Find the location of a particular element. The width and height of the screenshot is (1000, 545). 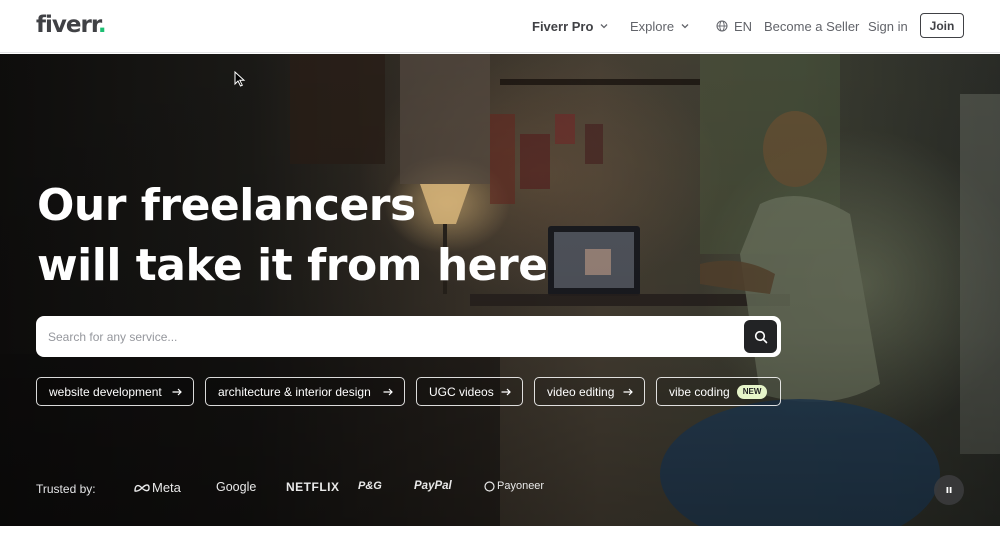

brand-netflix: NETFLIX is located at coordinates (313, 487).